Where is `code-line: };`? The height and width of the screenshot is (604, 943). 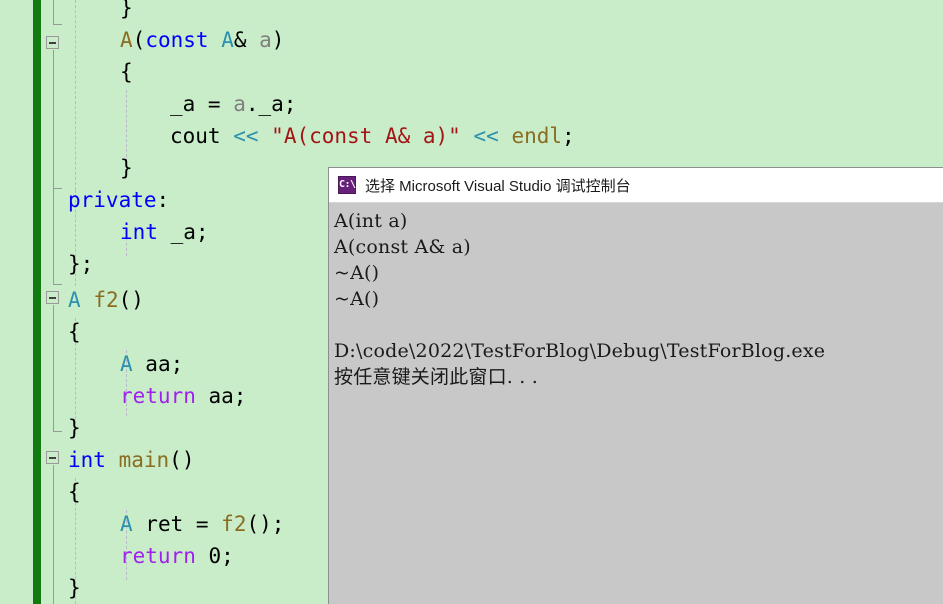
code-line: }; is located at coordinates (81, 264).